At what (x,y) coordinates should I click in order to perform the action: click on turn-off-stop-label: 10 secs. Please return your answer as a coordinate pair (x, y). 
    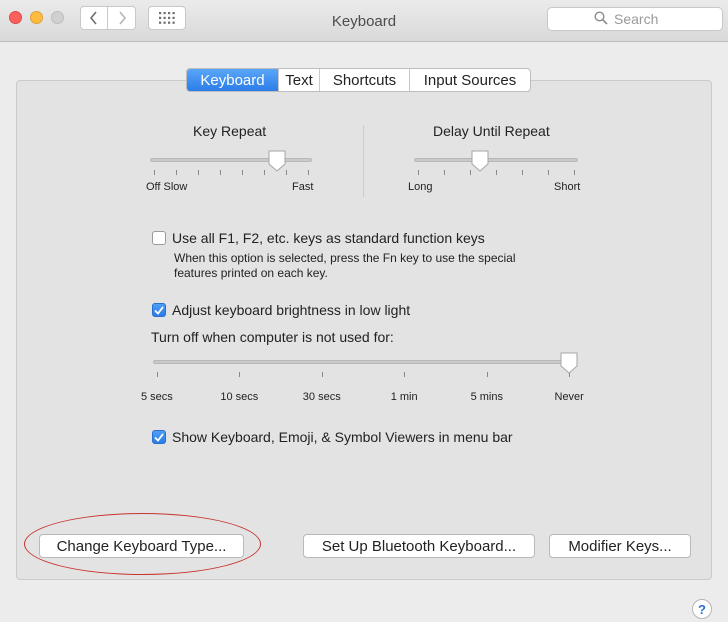
    Looking at the image, I should click on (239, 397).